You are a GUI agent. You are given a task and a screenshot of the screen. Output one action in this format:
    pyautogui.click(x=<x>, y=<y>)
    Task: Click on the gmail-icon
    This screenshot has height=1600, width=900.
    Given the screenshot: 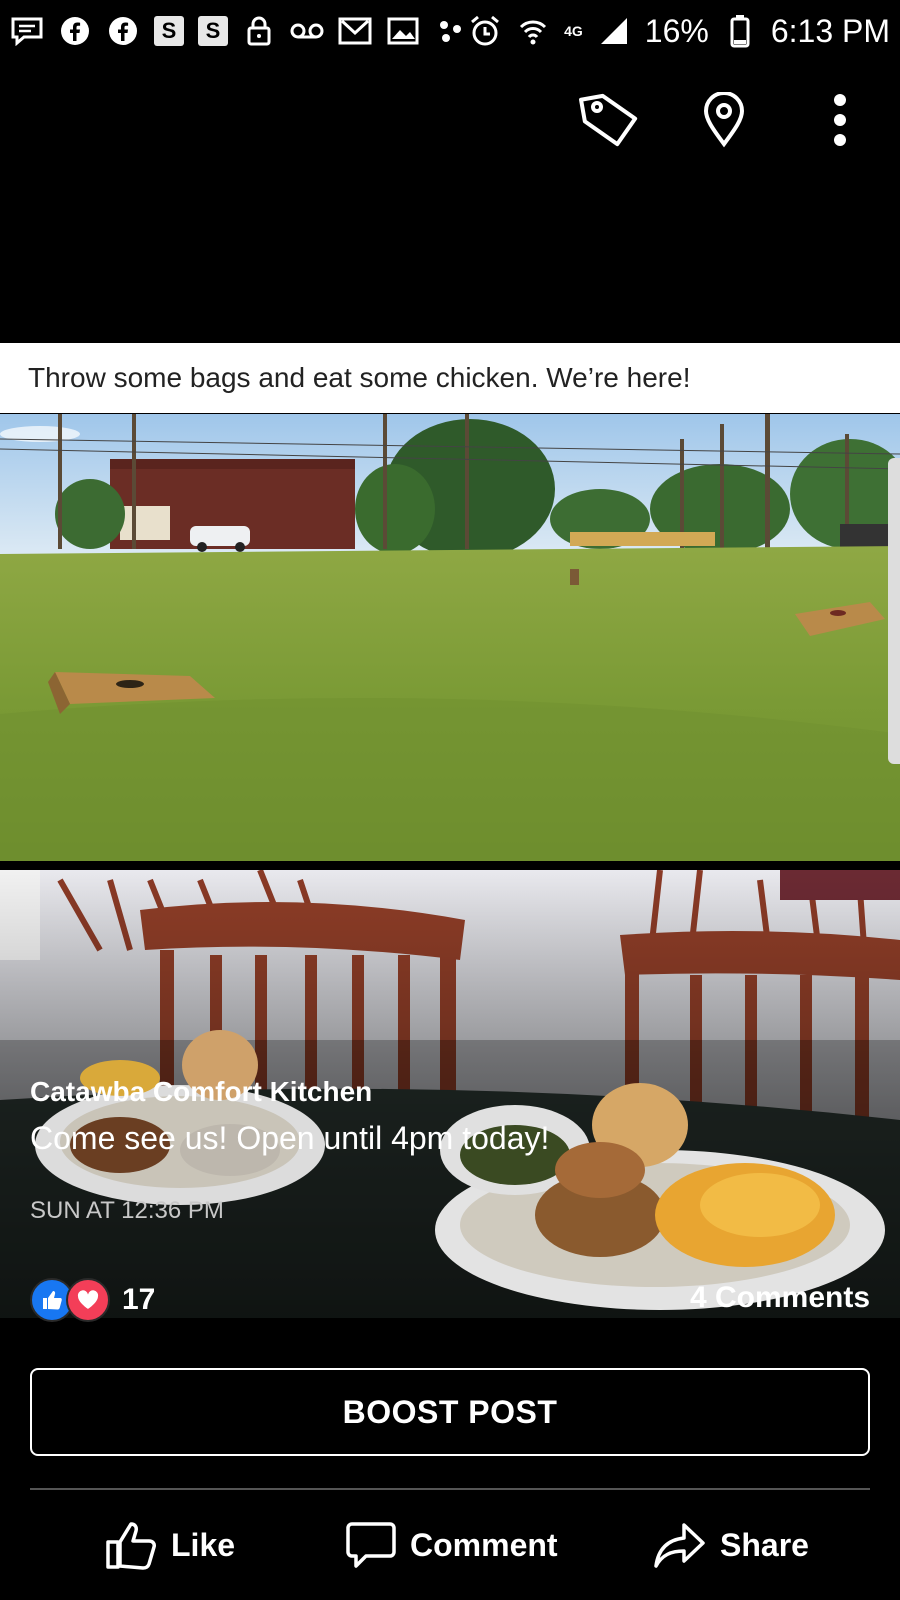 What is the action you would take?
    pyautogui.click(x=355, y=31)
    